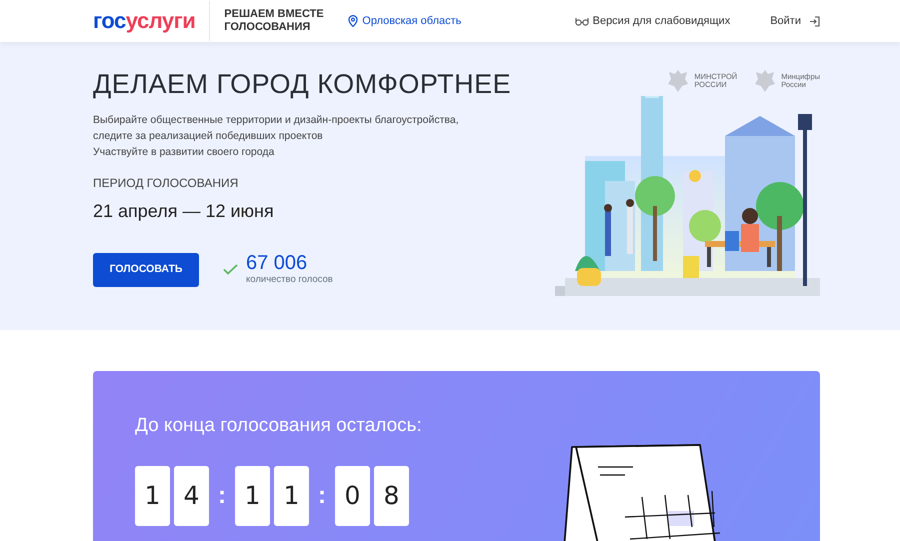  What do you see at coordinates (278, 426) in the screenshot?
I see `countdown-title: До конца голосования осталось:` at bounding box center [278, 426].